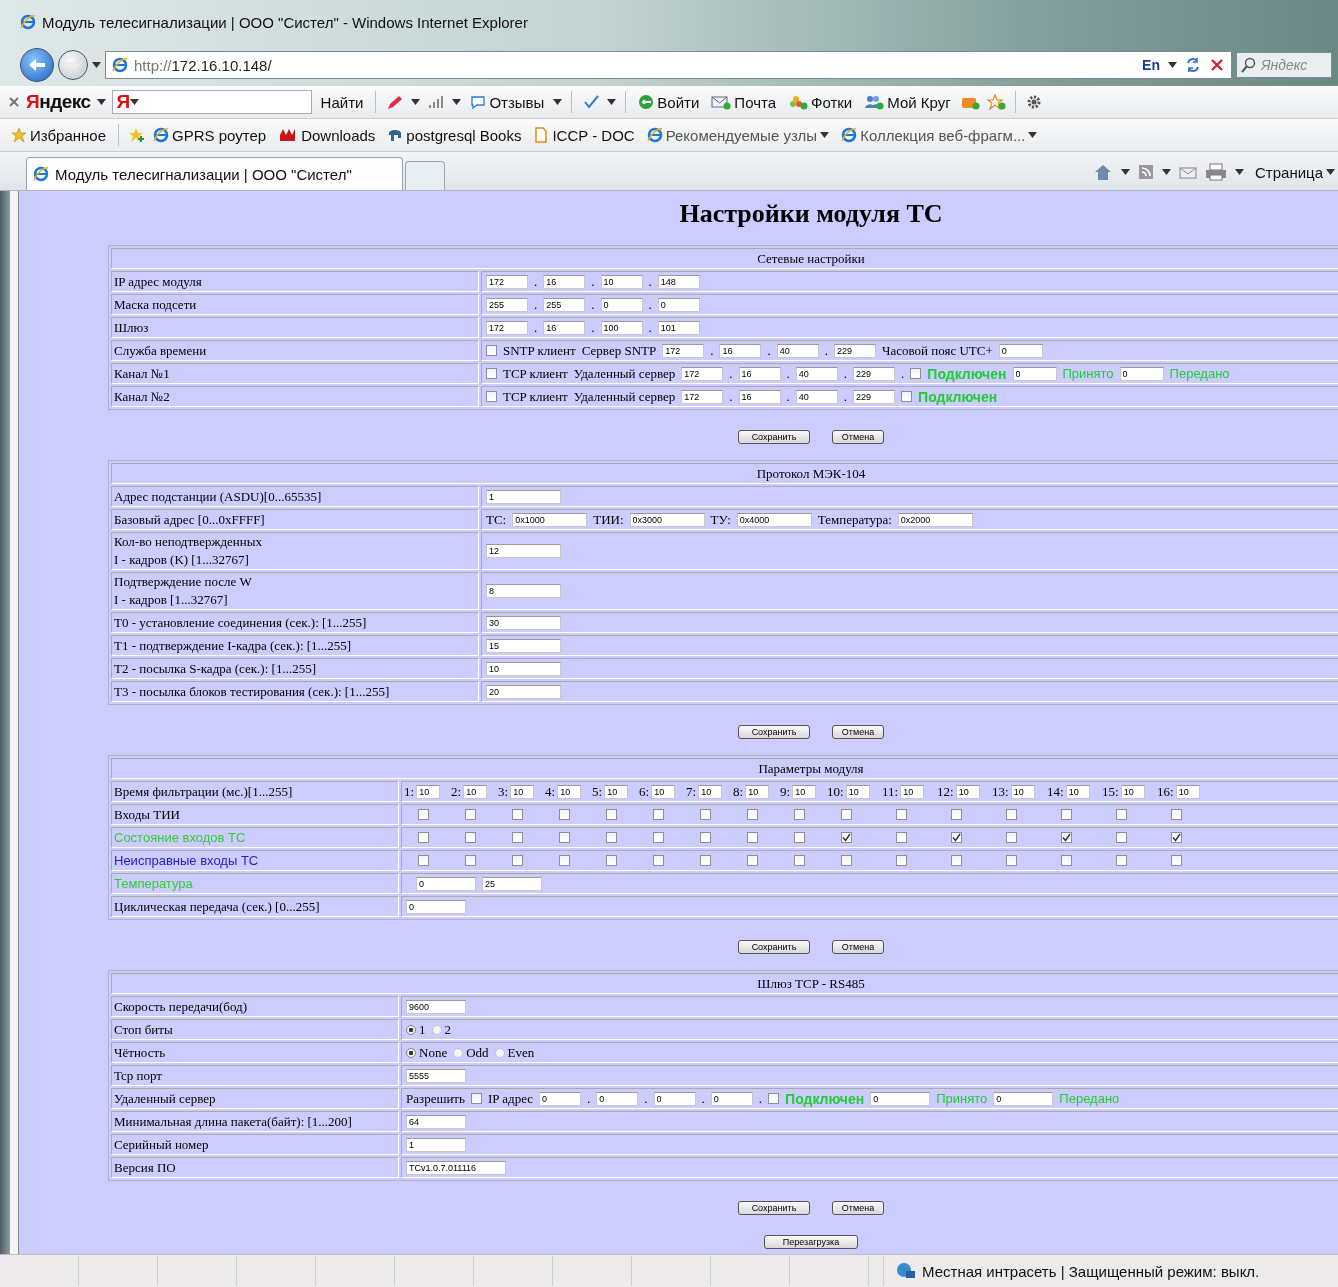  What do you see at coordinates (523, 691) in the screenshot?
I see `text-field: 20` at bounding box center [523, 691].